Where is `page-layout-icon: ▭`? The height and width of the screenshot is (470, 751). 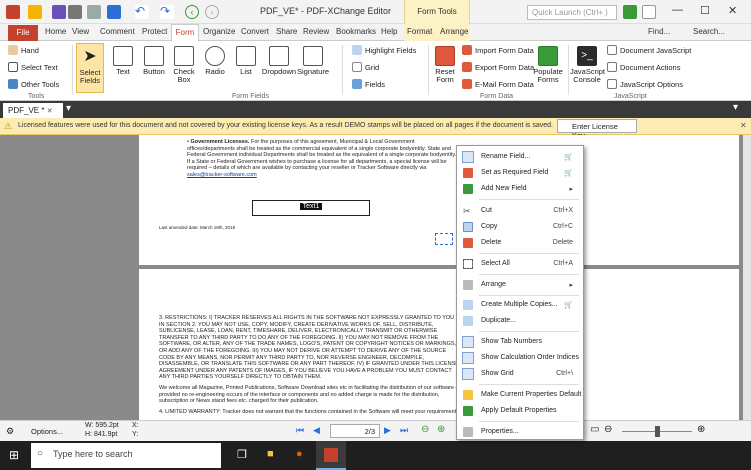 page-layout-icon: ▭ is located at coordinates (594, 429).